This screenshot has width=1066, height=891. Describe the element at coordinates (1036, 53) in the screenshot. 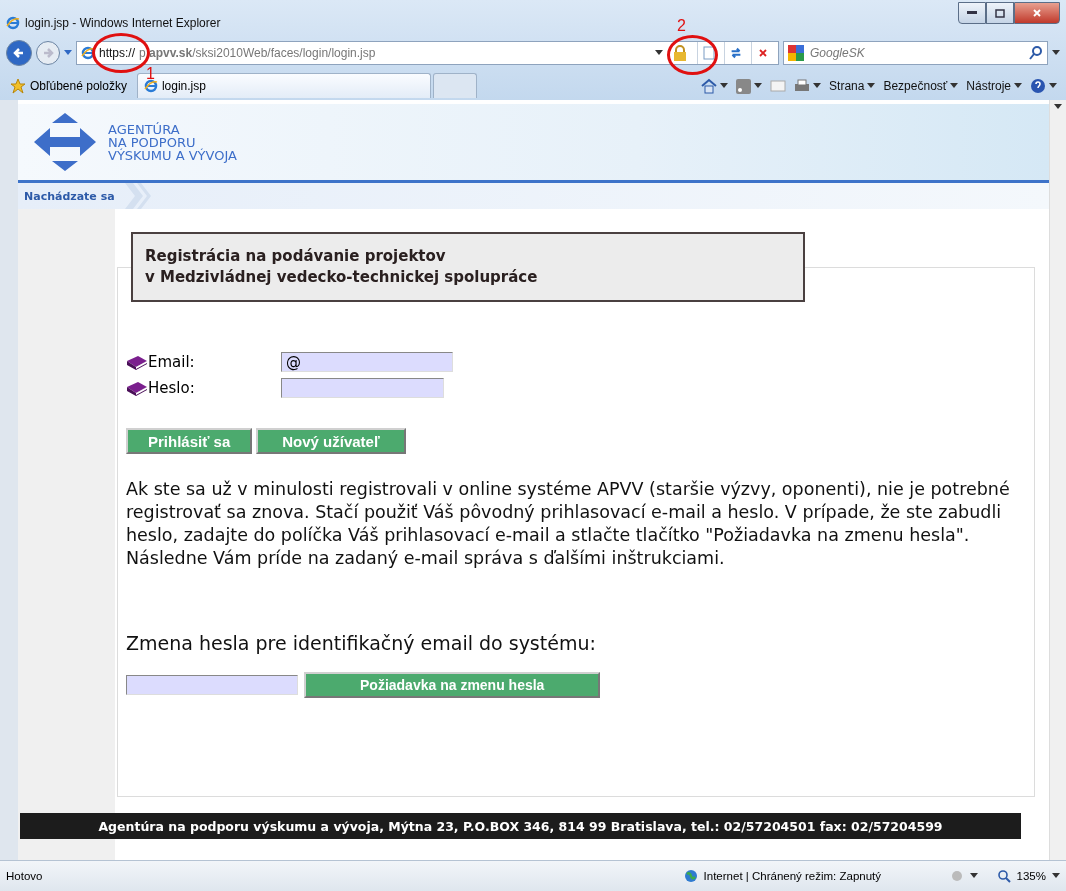

I see `search-icon` at that location.